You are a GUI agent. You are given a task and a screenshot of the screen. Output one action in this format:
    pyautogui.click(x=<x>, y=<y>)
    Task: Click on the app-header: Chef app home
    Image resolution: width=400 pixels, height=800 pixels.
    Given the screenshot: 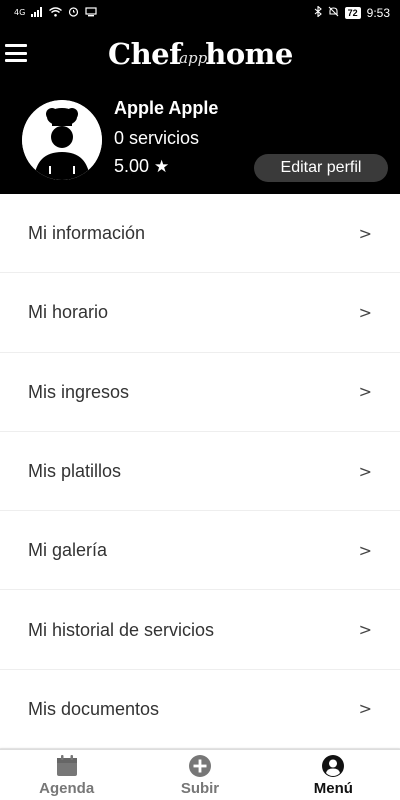 What is the action you would take?
    pyautogui.click(x=200, y=54)
    